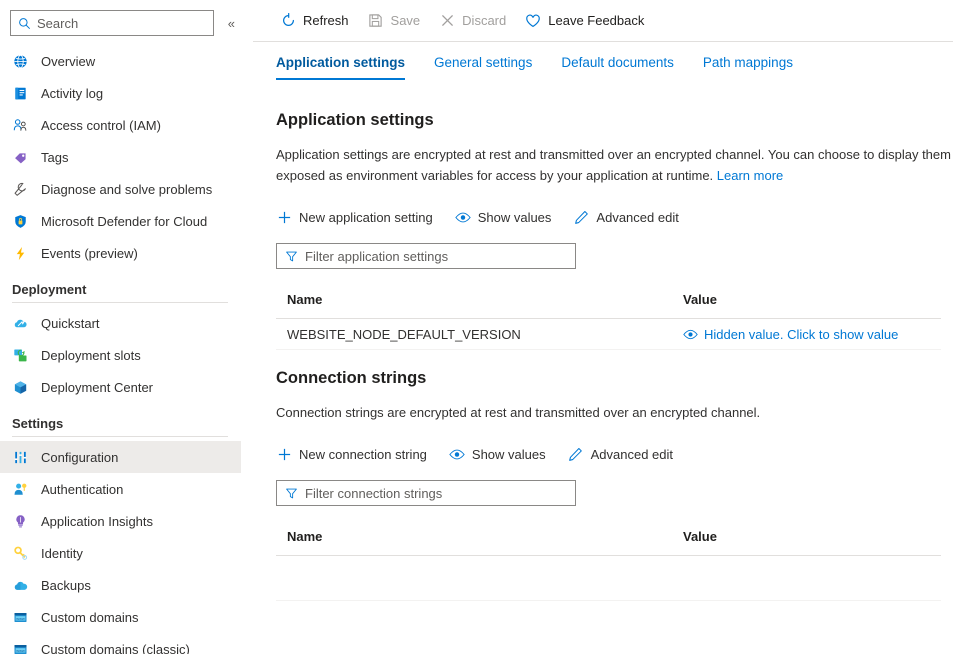 The height and width of the screenshot is (654, 953). What do you see at coordinates (20, 189) in the screenshot?
I see `wrench-icon` at bounding box center [20, 189].